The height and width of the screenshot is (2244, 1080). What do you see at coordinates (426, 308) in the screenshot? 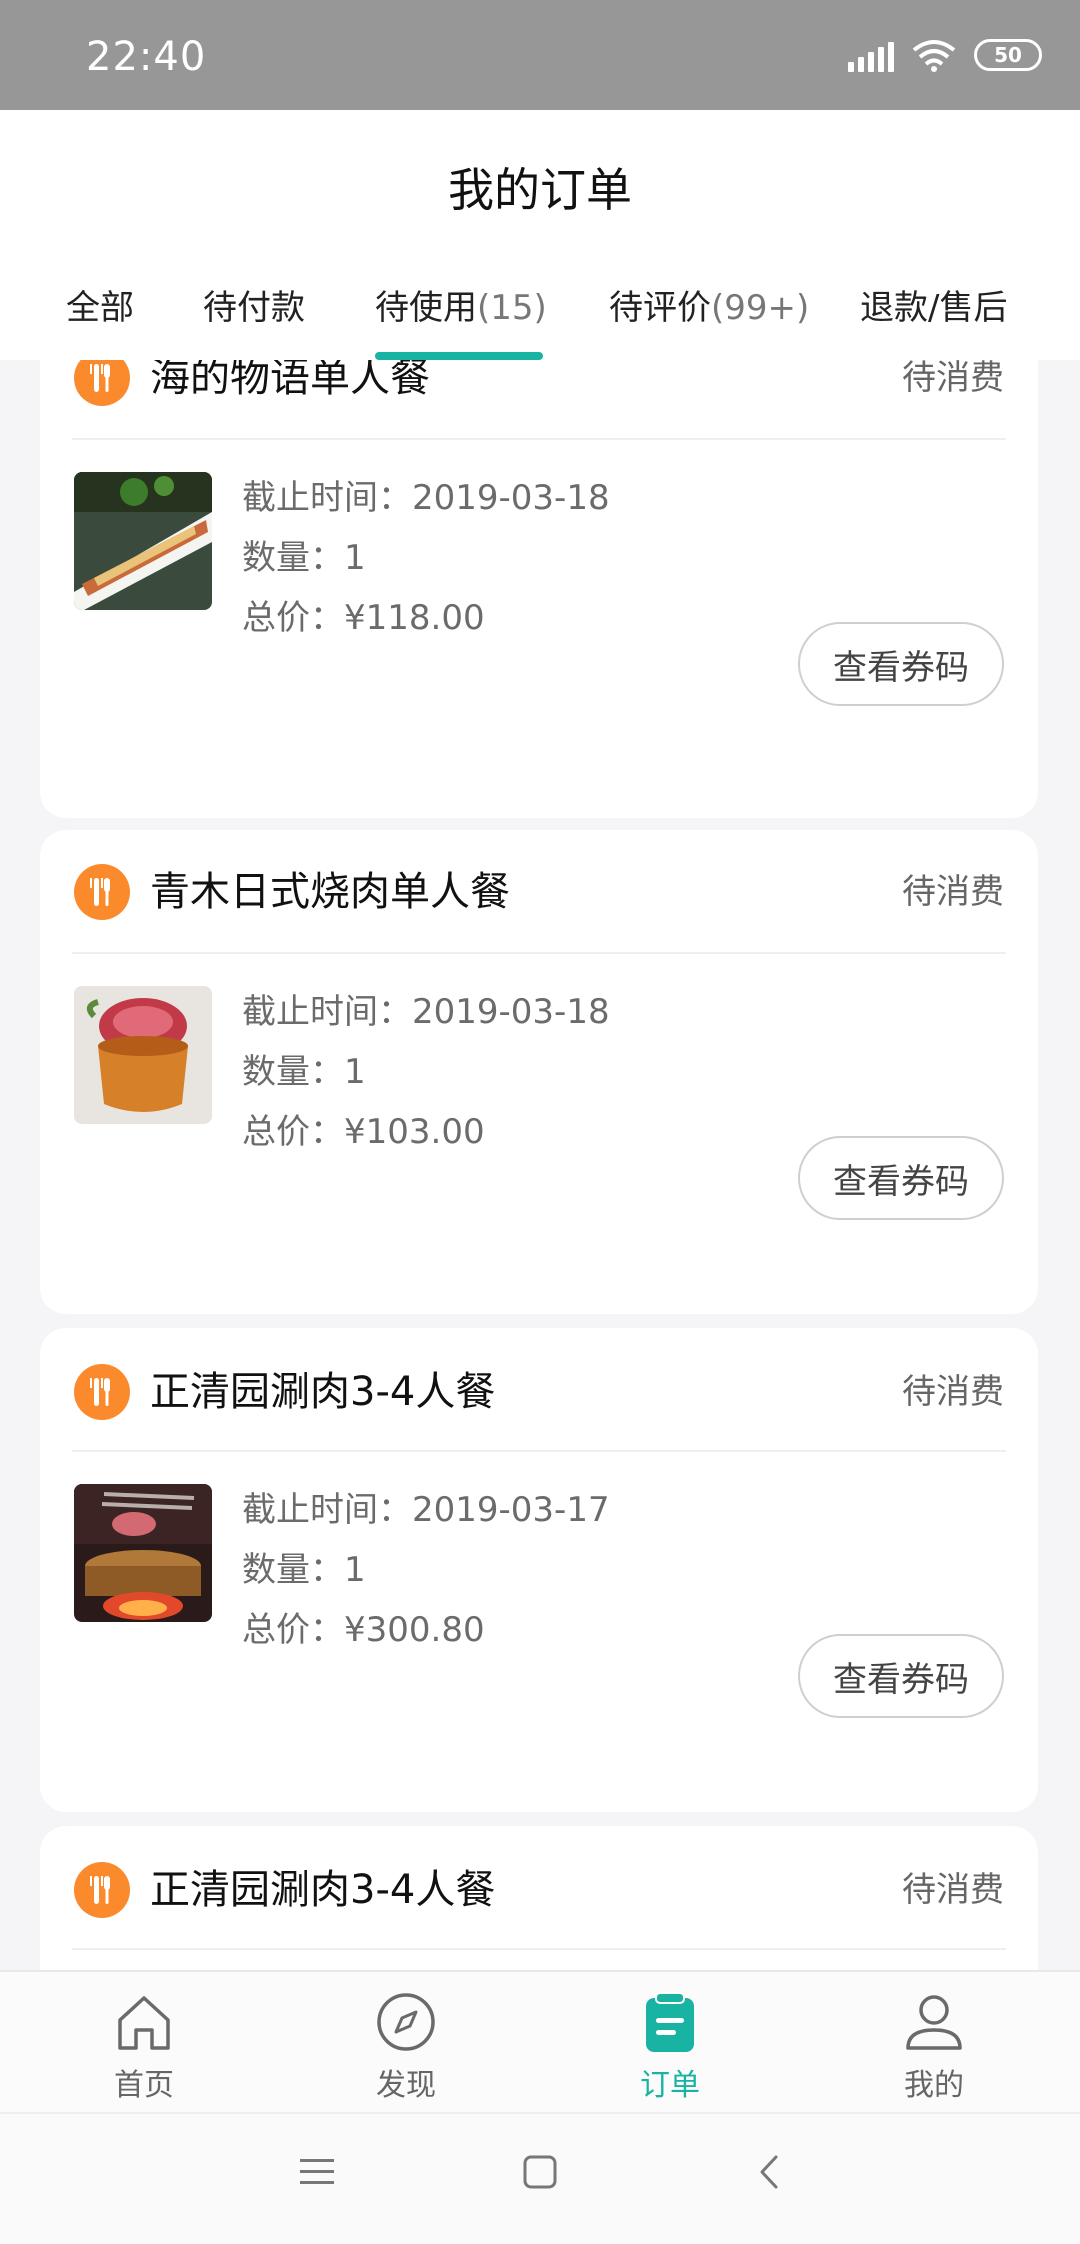
I see `tab-label: 待使用` at bounding box center [426, 308].